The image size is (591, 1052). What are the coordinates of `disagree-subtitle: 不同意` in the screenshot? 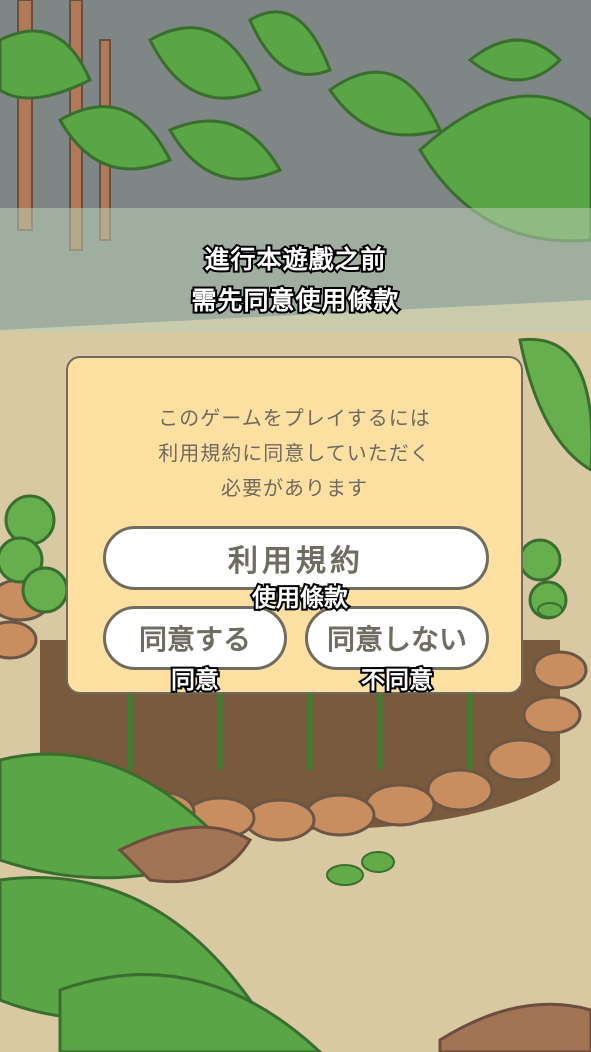 It's located at (397, 680).